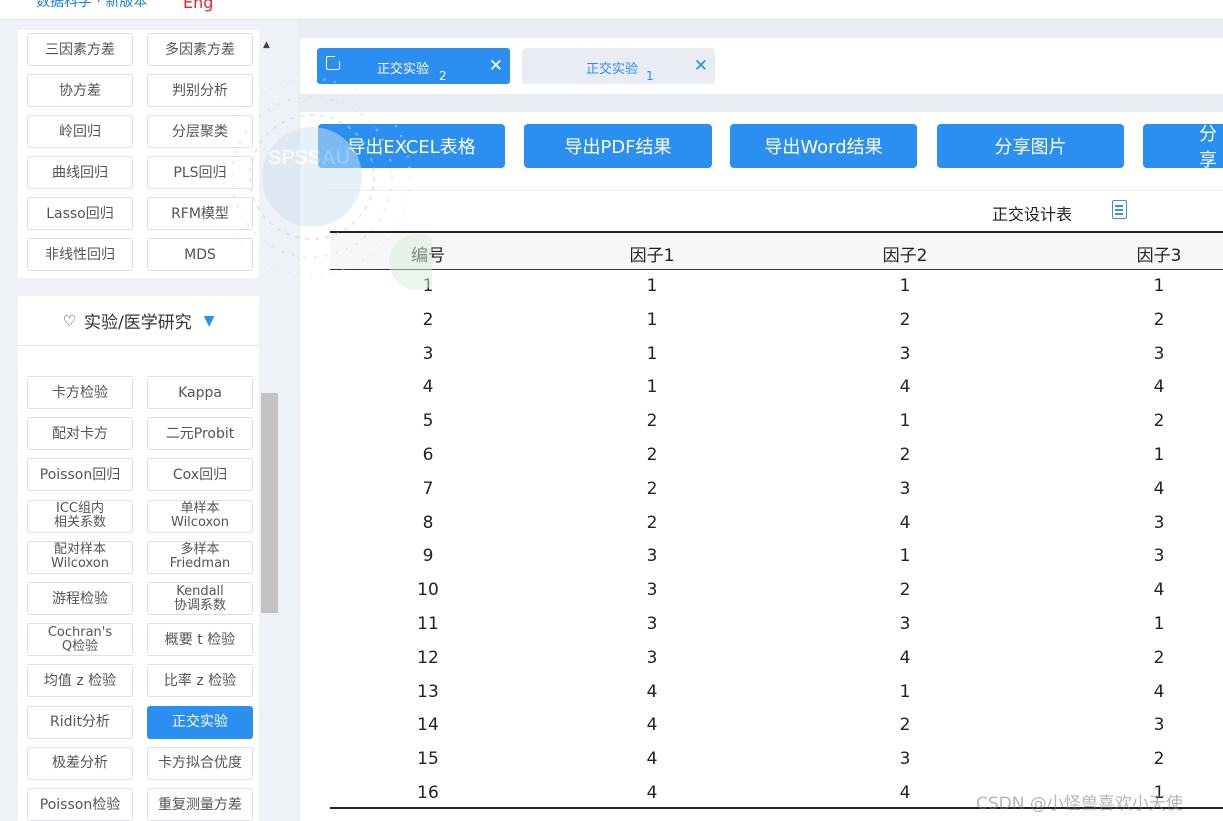 This screenshot has width=1223, height=821. I want to click on tab-result-1: 正交实验 1 ✕, so click(618, 66).